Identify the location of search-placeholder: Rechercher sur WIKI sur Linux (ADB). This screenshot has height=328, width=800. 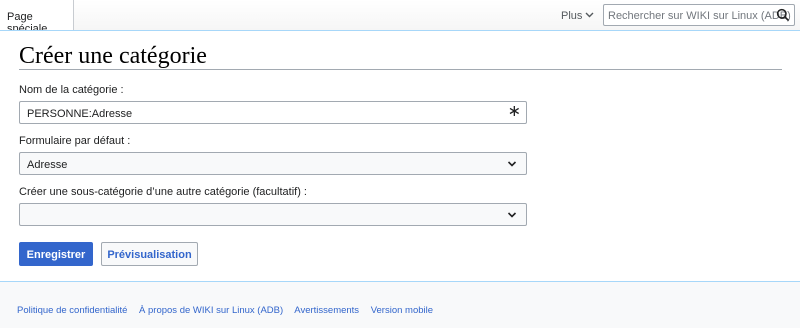
(699, 16).